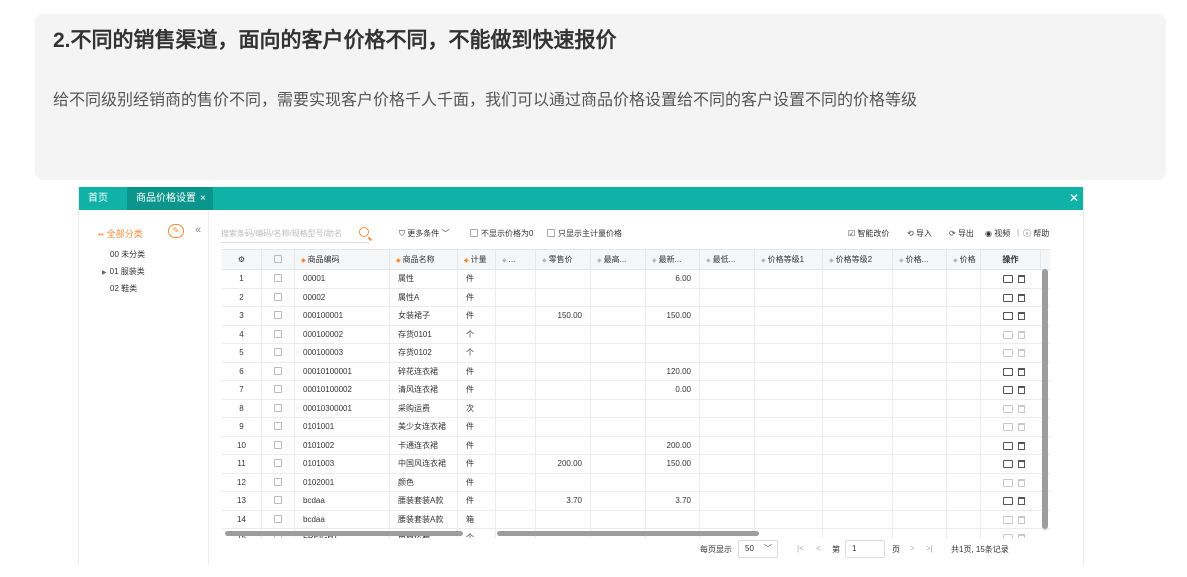  Describe the element at coordinates (364, 232) in the screenshot. I see `search-icon` at that location.